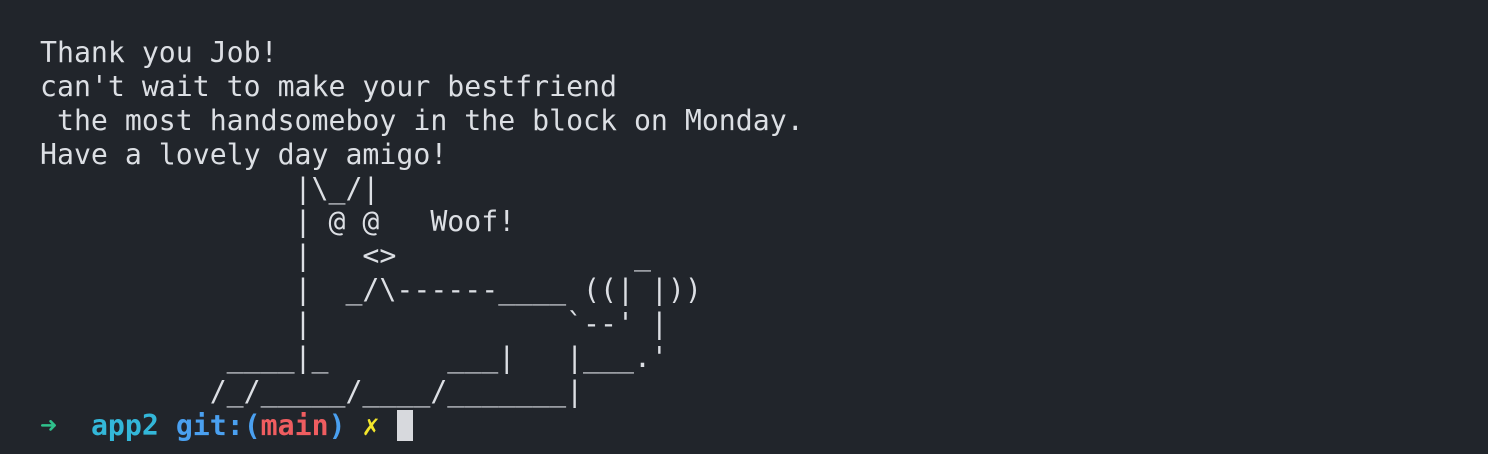  Describe the element at coordinates (48, 425) in the screenshot. I see `prompt-arrow-icon: ➜` at that location.